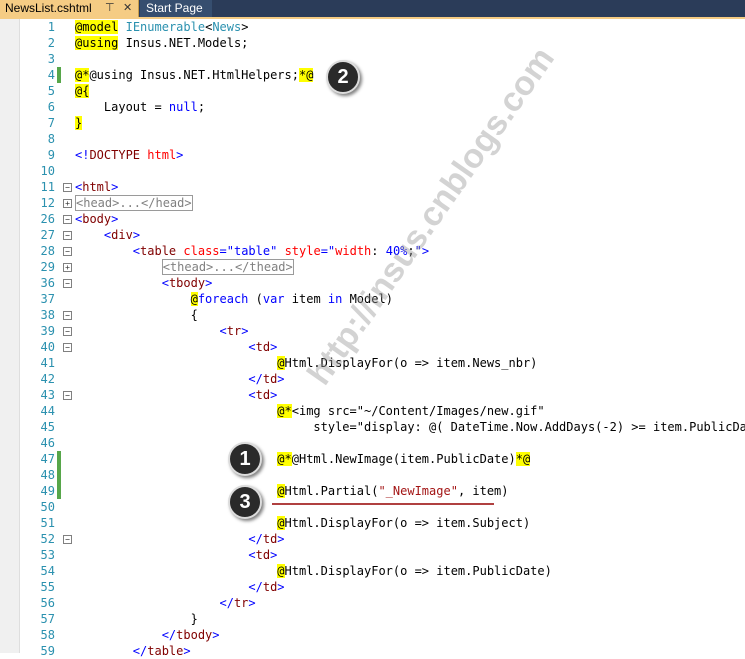 This screenshot has width=745, height=659. Describe the element at coordinates (372, 347) in the screenshot. I see `code-line: 40− <td>` at that location.